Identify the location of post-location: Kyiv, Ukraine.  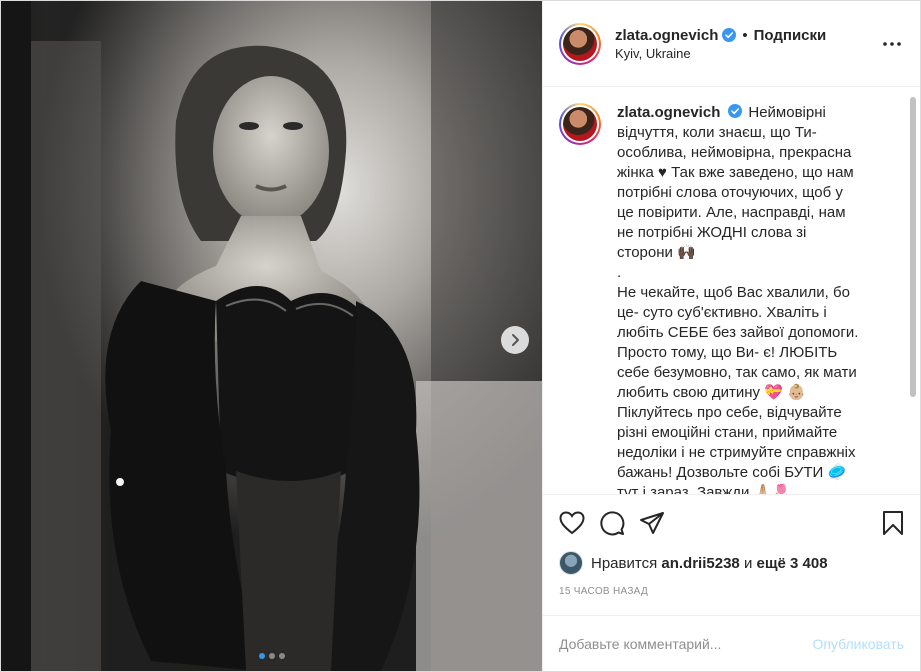
(747, 53).